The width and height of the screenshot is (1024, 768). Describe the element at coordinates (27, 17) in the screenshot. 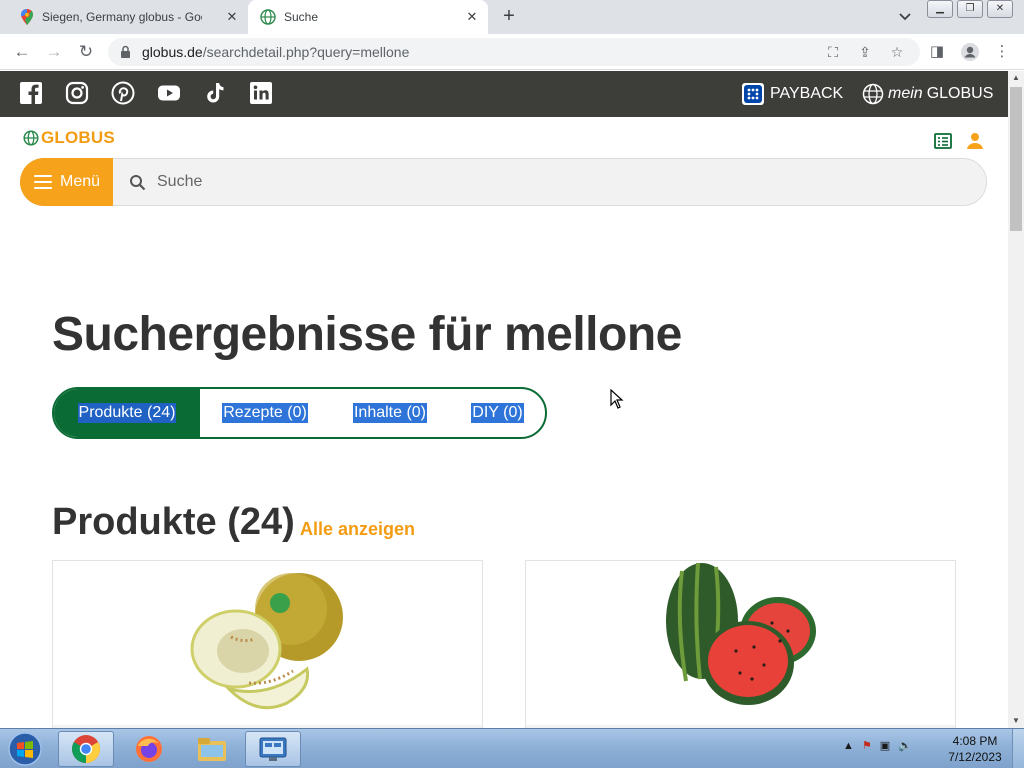

I see `google-maps-icon` at that location.